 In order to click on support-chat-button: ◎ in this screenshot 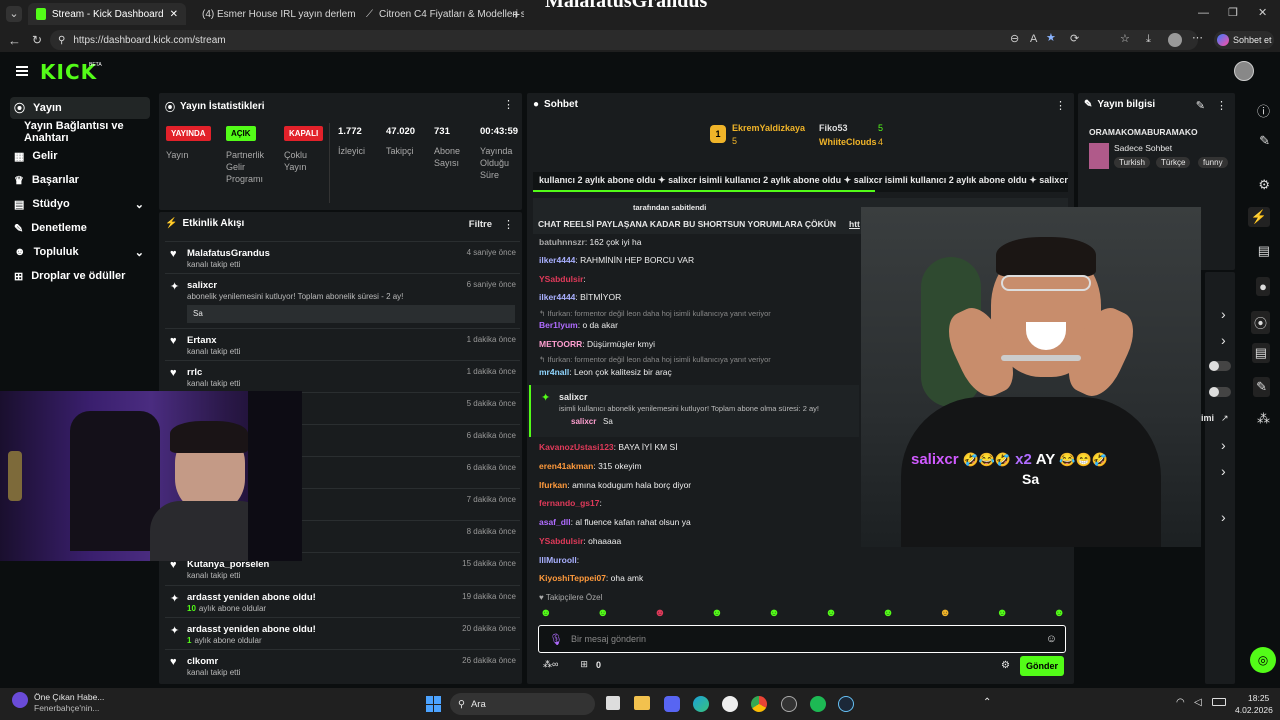, I will do `click(1263, 660)`.